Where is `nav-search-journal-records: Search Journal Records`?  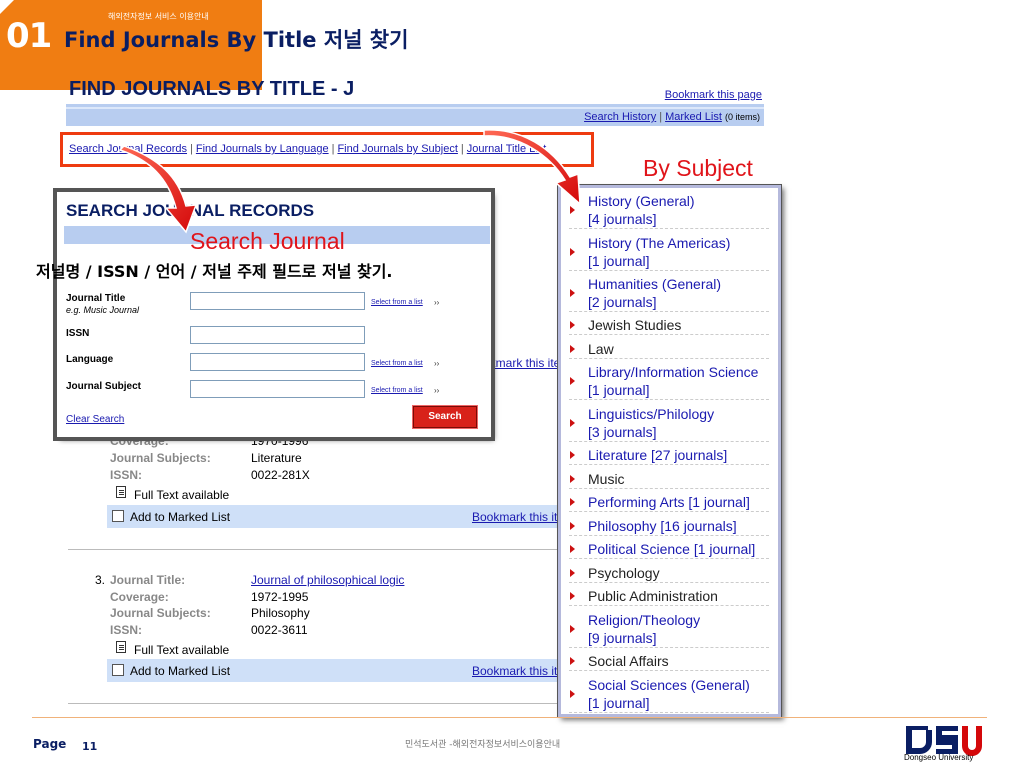 nav-search-journal-records: Search Journal Records is located at coordinates (128, 149).